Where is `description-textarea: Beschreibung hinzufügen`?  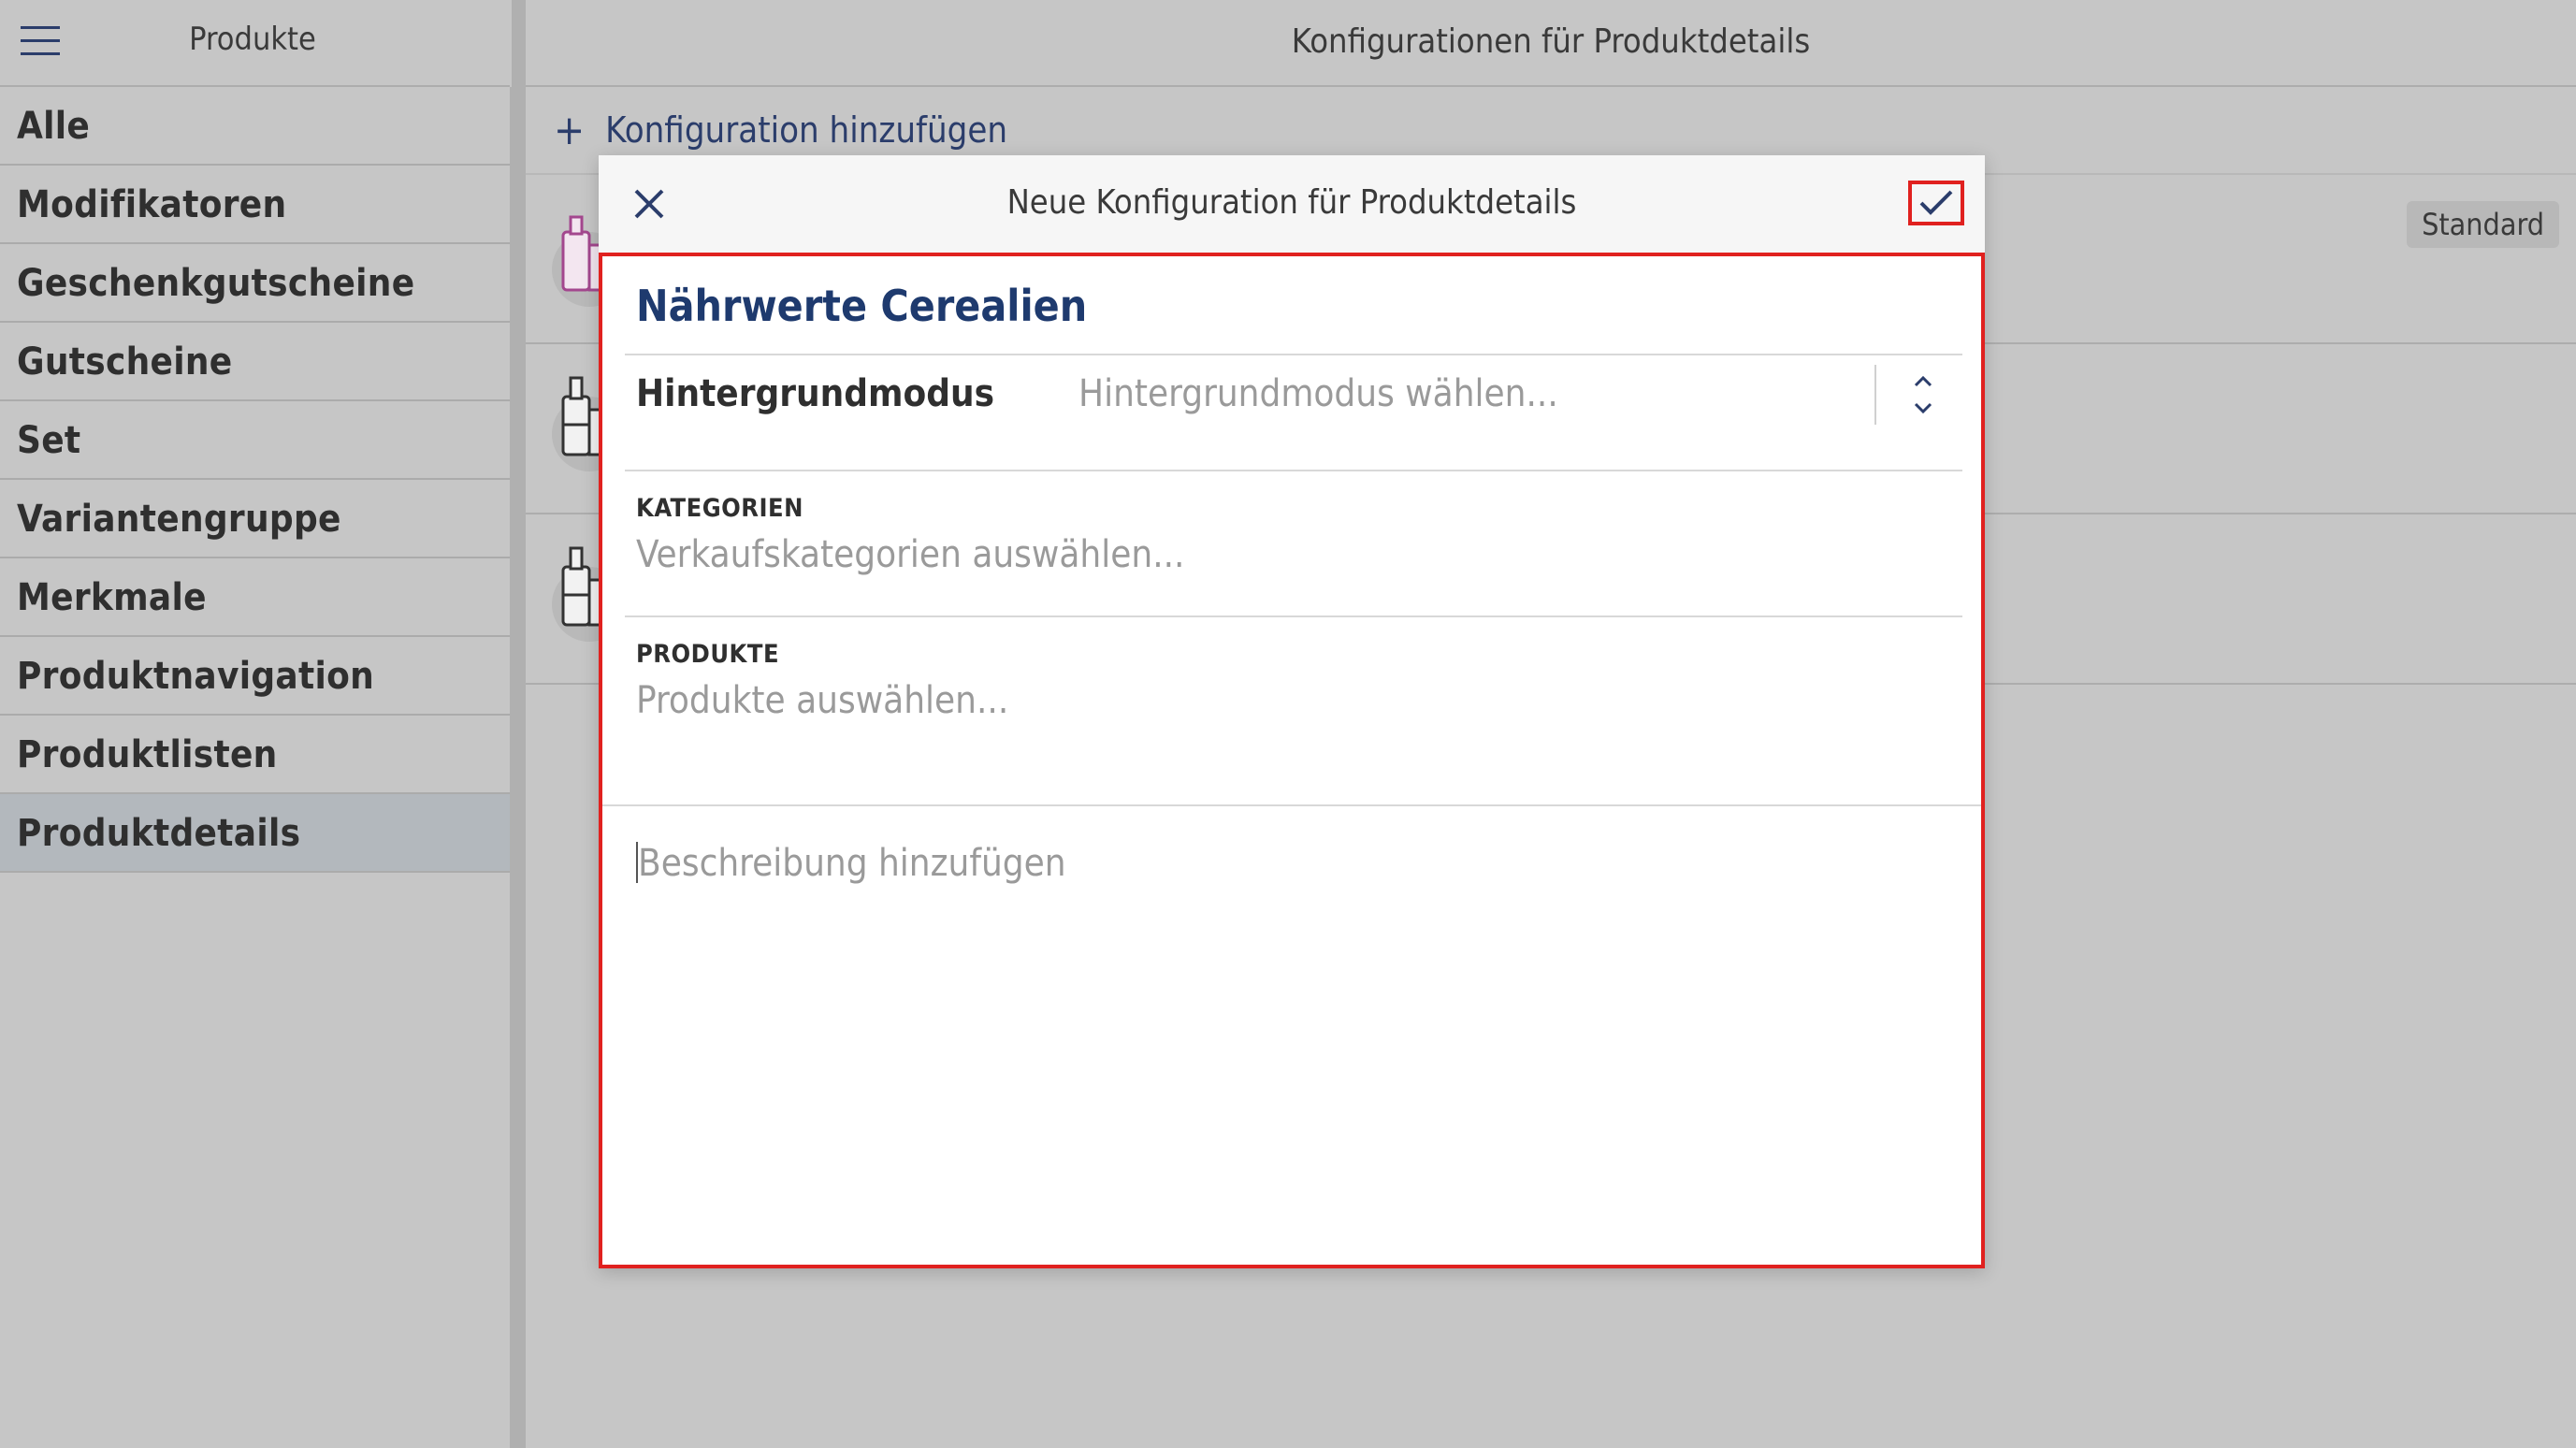 description-textarea: Beschreibung hinzufügen is located at coordinates (852, 863).